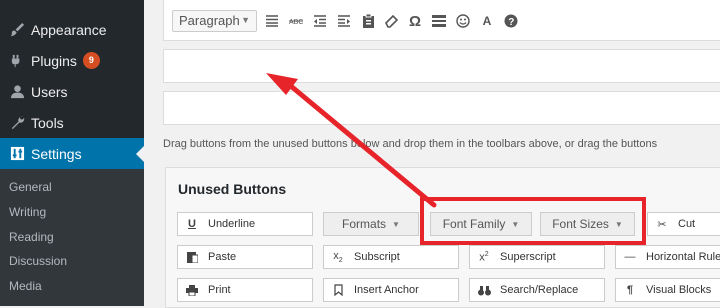 This screenshot has height=308, width=720. I want to click on wrench-icon, so click(17, 123).